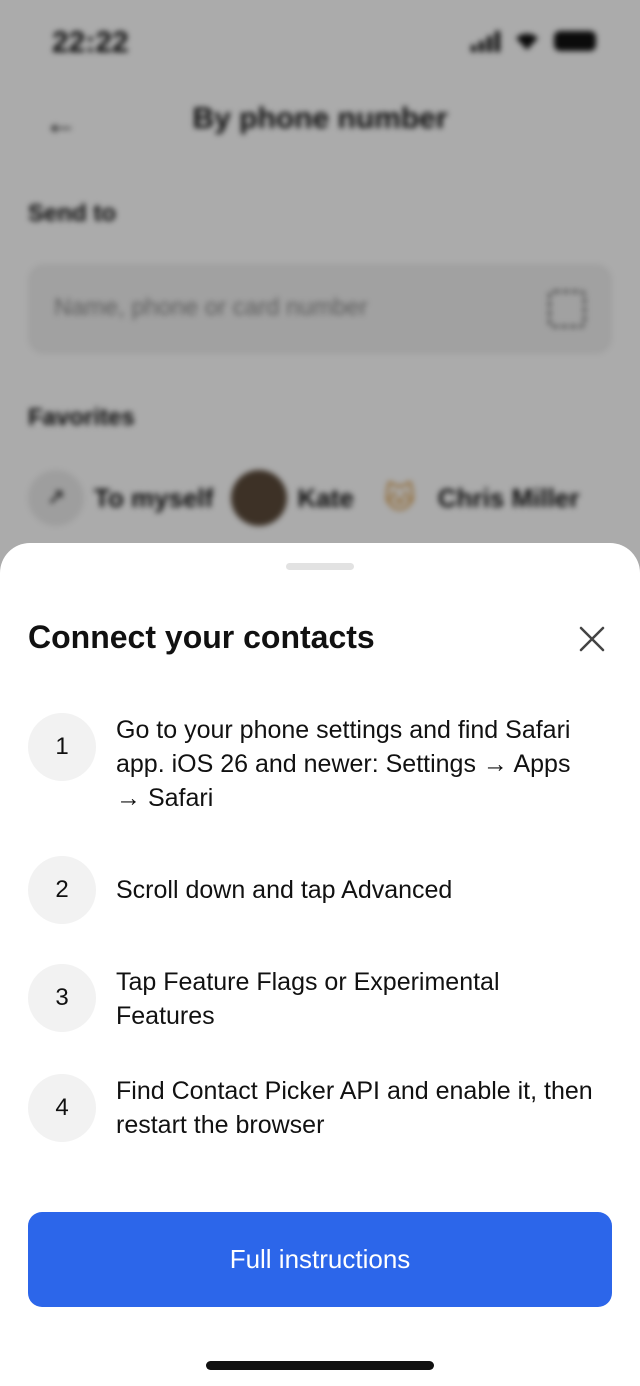 The height and width of the screenshot is (1386, 640). I want to click on step-number-badge: 2, so click(62, 890).